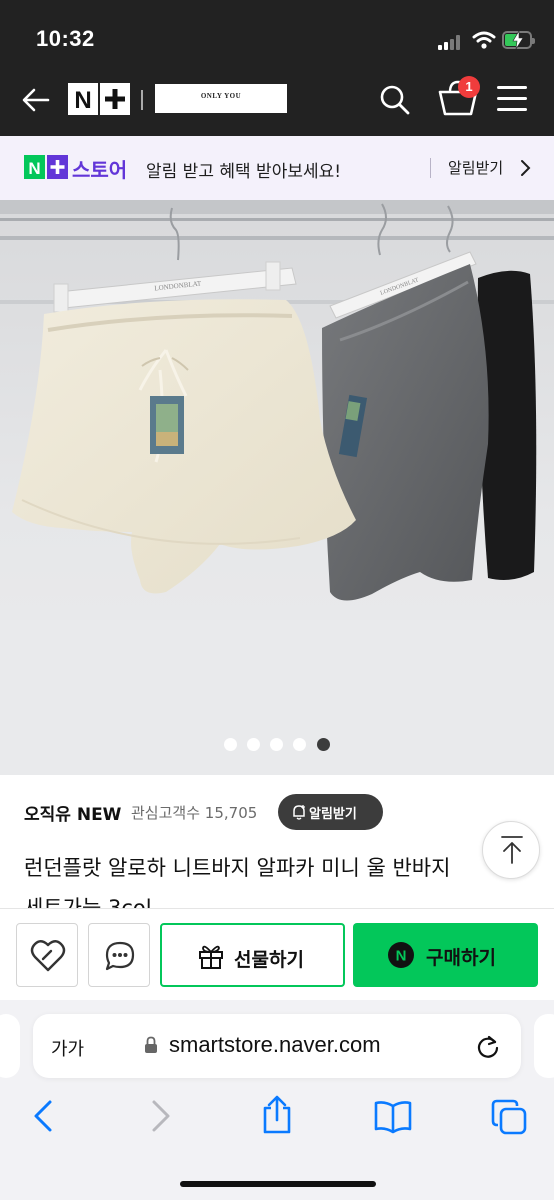  What do you see at coordinates (10, 1046) in the screenshot?
I see `previous-tab-peek` at bounding box center [10, 1046].